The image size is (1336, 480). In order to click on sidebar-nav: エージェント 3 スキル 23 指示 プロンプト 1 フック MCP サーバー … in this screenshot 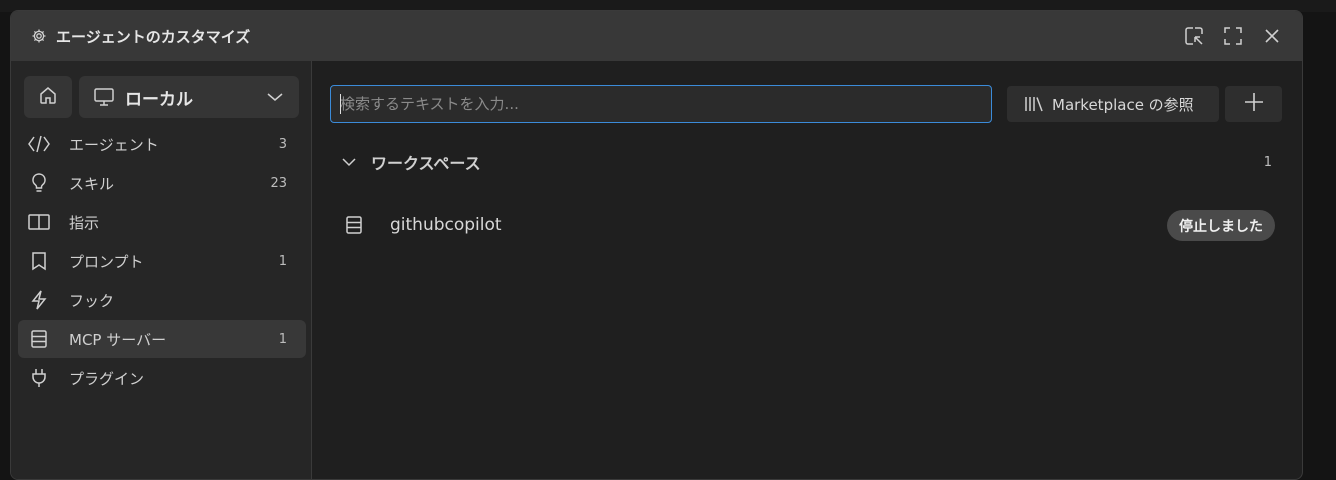, I will do `click(162, 261)`.